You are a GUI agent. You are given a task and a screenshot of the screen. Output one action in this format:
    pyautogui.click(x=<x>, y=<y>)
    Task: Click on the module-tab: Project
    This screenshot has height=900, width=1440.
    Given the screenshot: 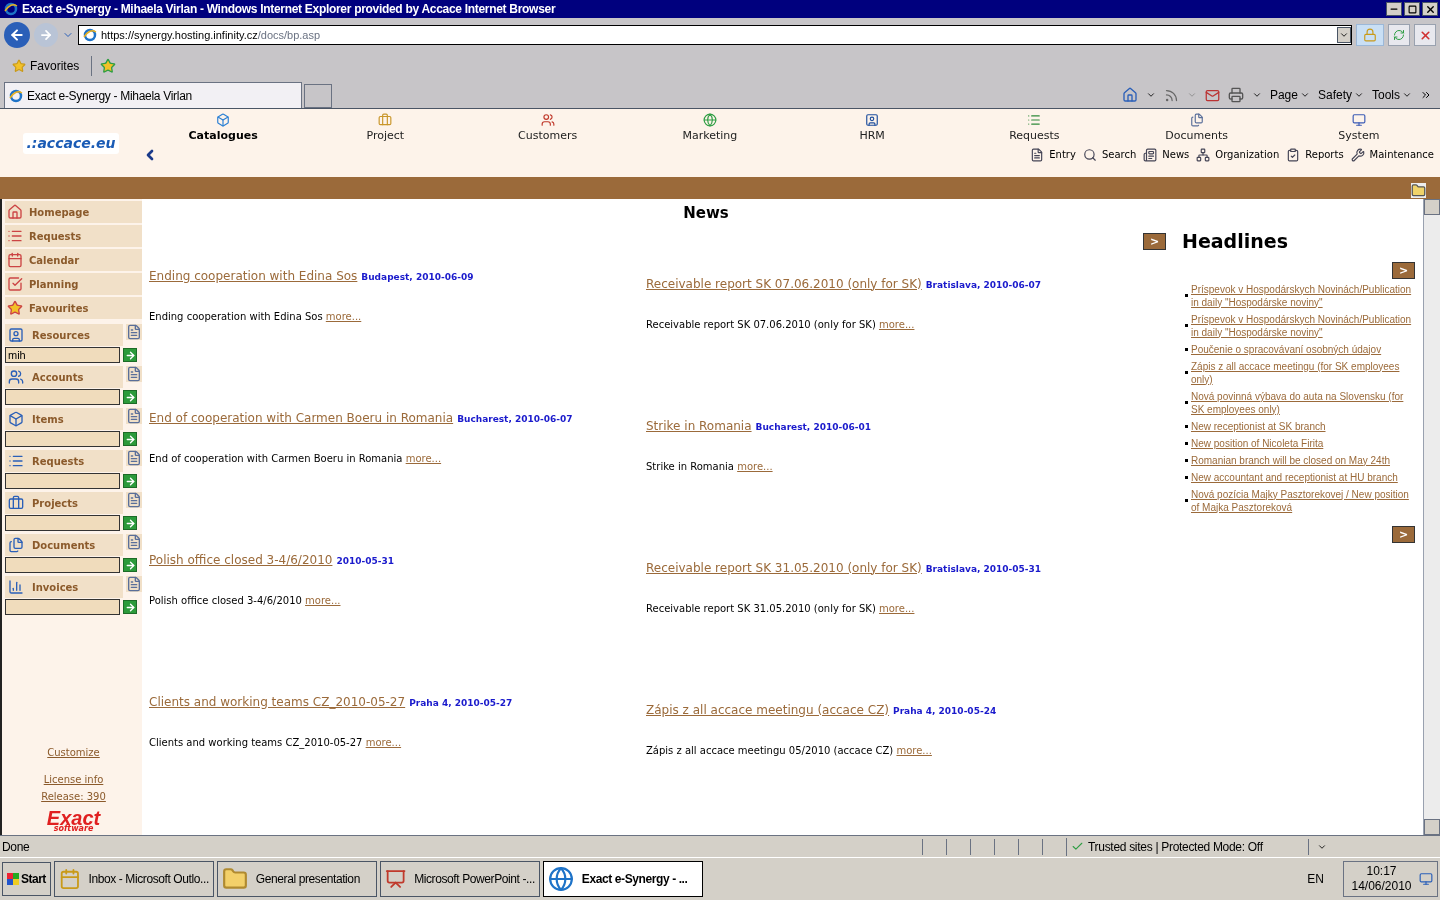 What is the action you would take?
    pyautogui.click(x=385, y=129)
    